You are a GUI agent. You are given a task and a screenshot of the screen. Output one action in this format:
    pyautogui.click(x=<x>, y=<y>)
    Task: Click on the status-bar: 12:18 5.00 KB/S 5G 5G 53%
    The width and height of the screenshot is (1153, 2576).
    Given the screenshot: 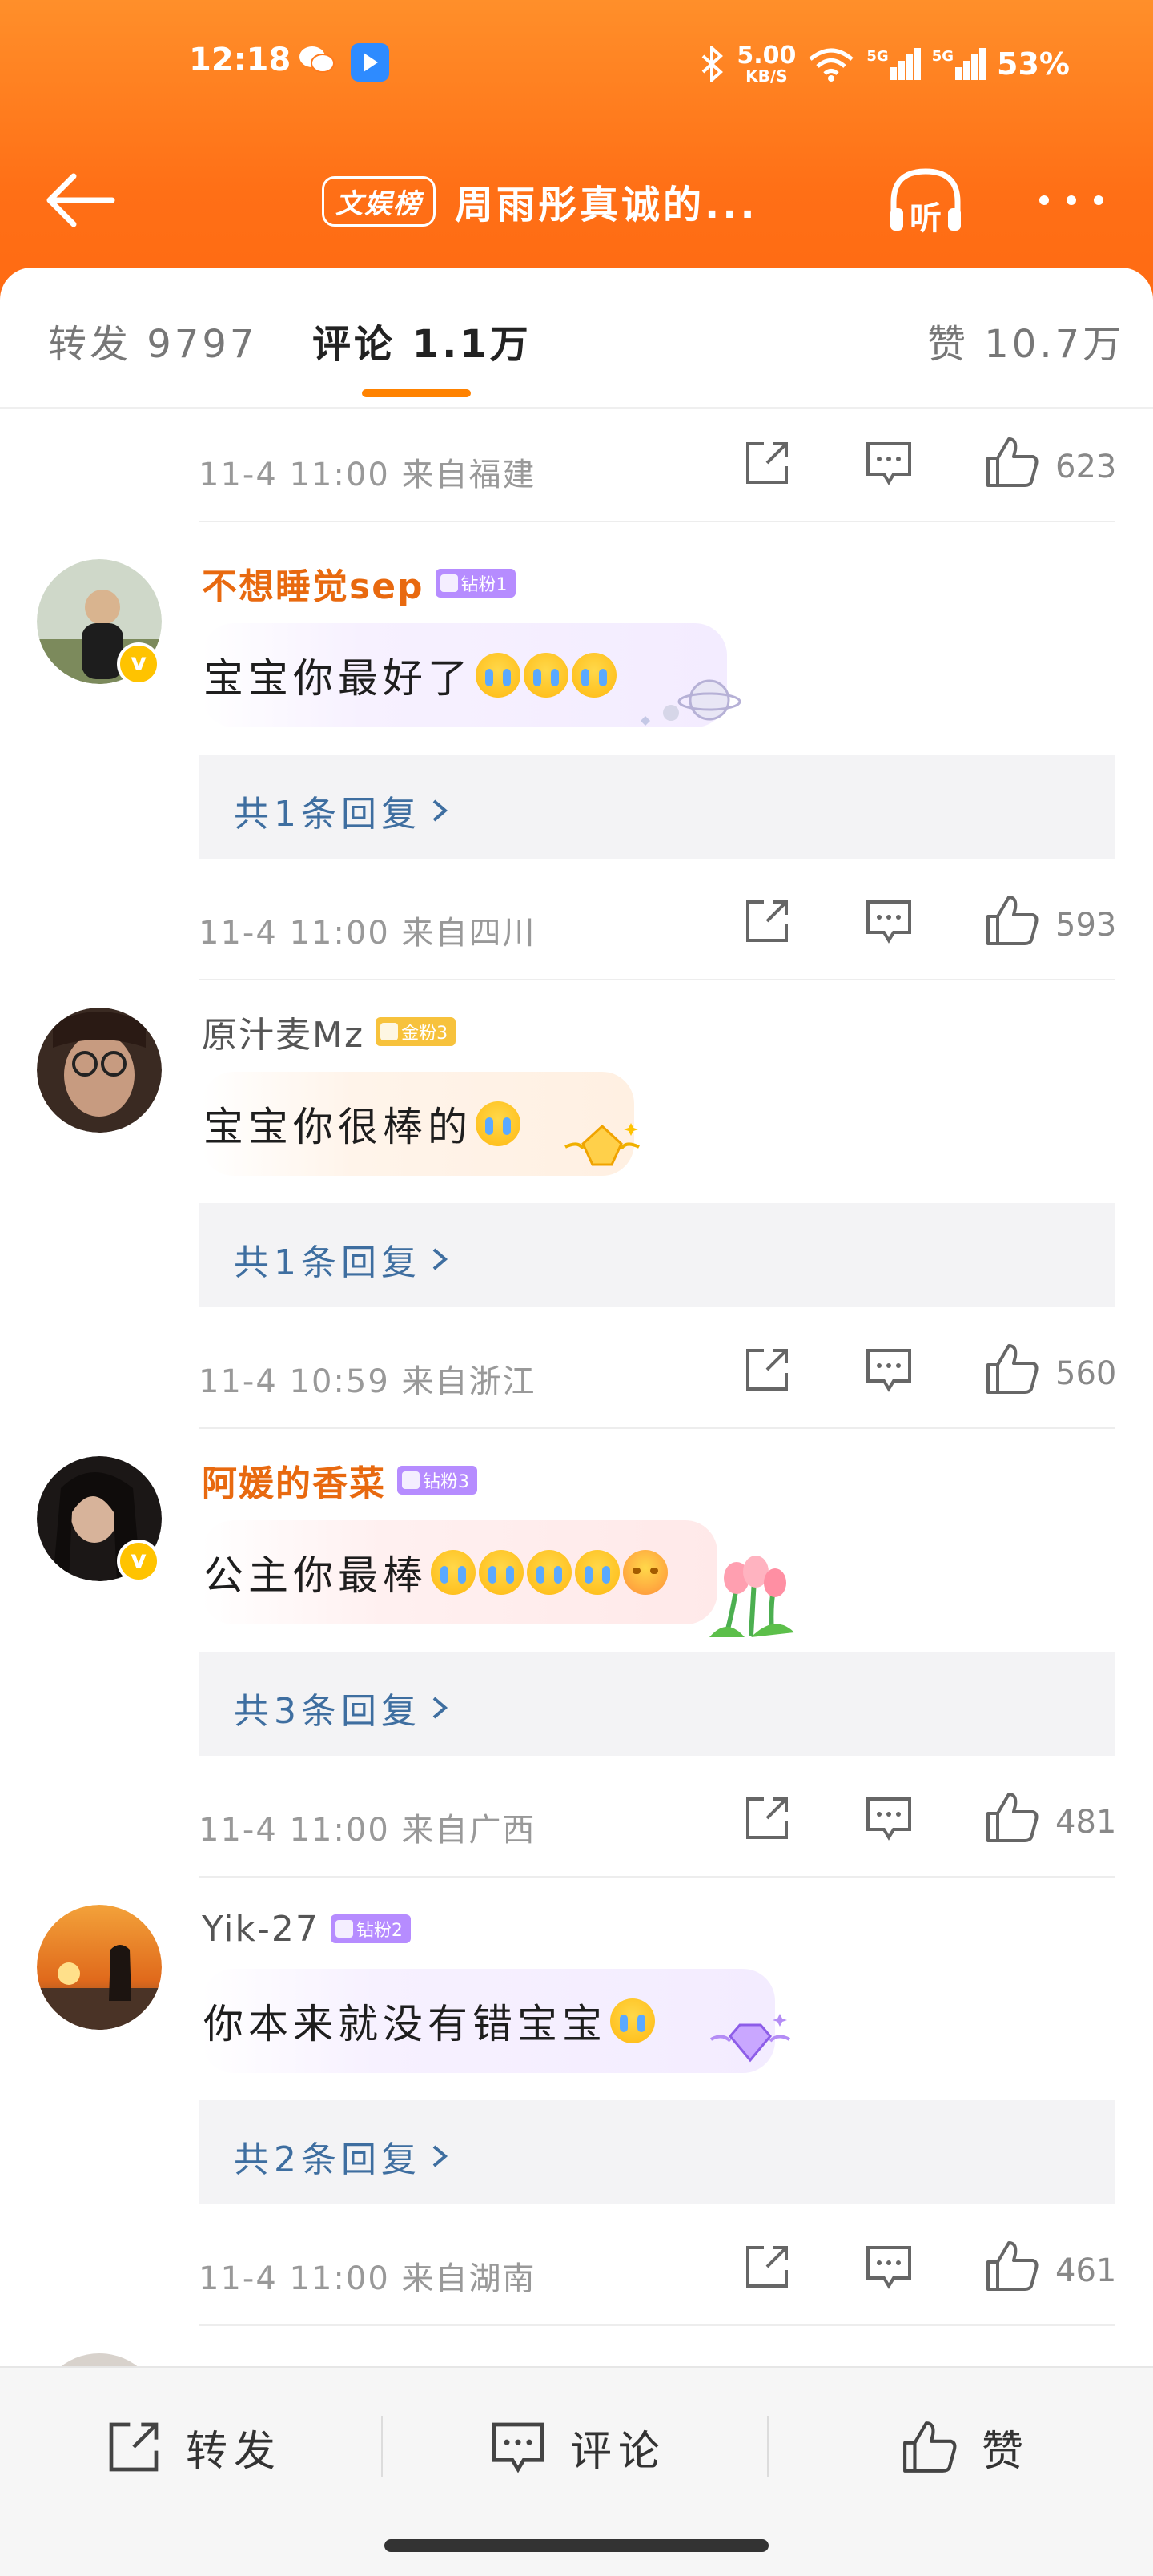 What is the action you would take?
    pyautogui.click(x=576, y=64)
    